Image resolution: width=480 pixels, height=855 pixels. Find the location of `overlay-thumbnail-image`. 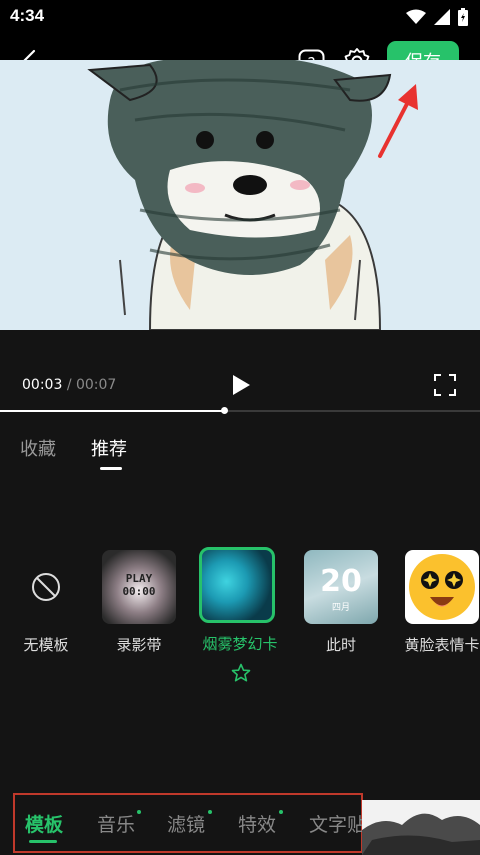

overlay-thumbnail-image is located at coordinates (421, 827).